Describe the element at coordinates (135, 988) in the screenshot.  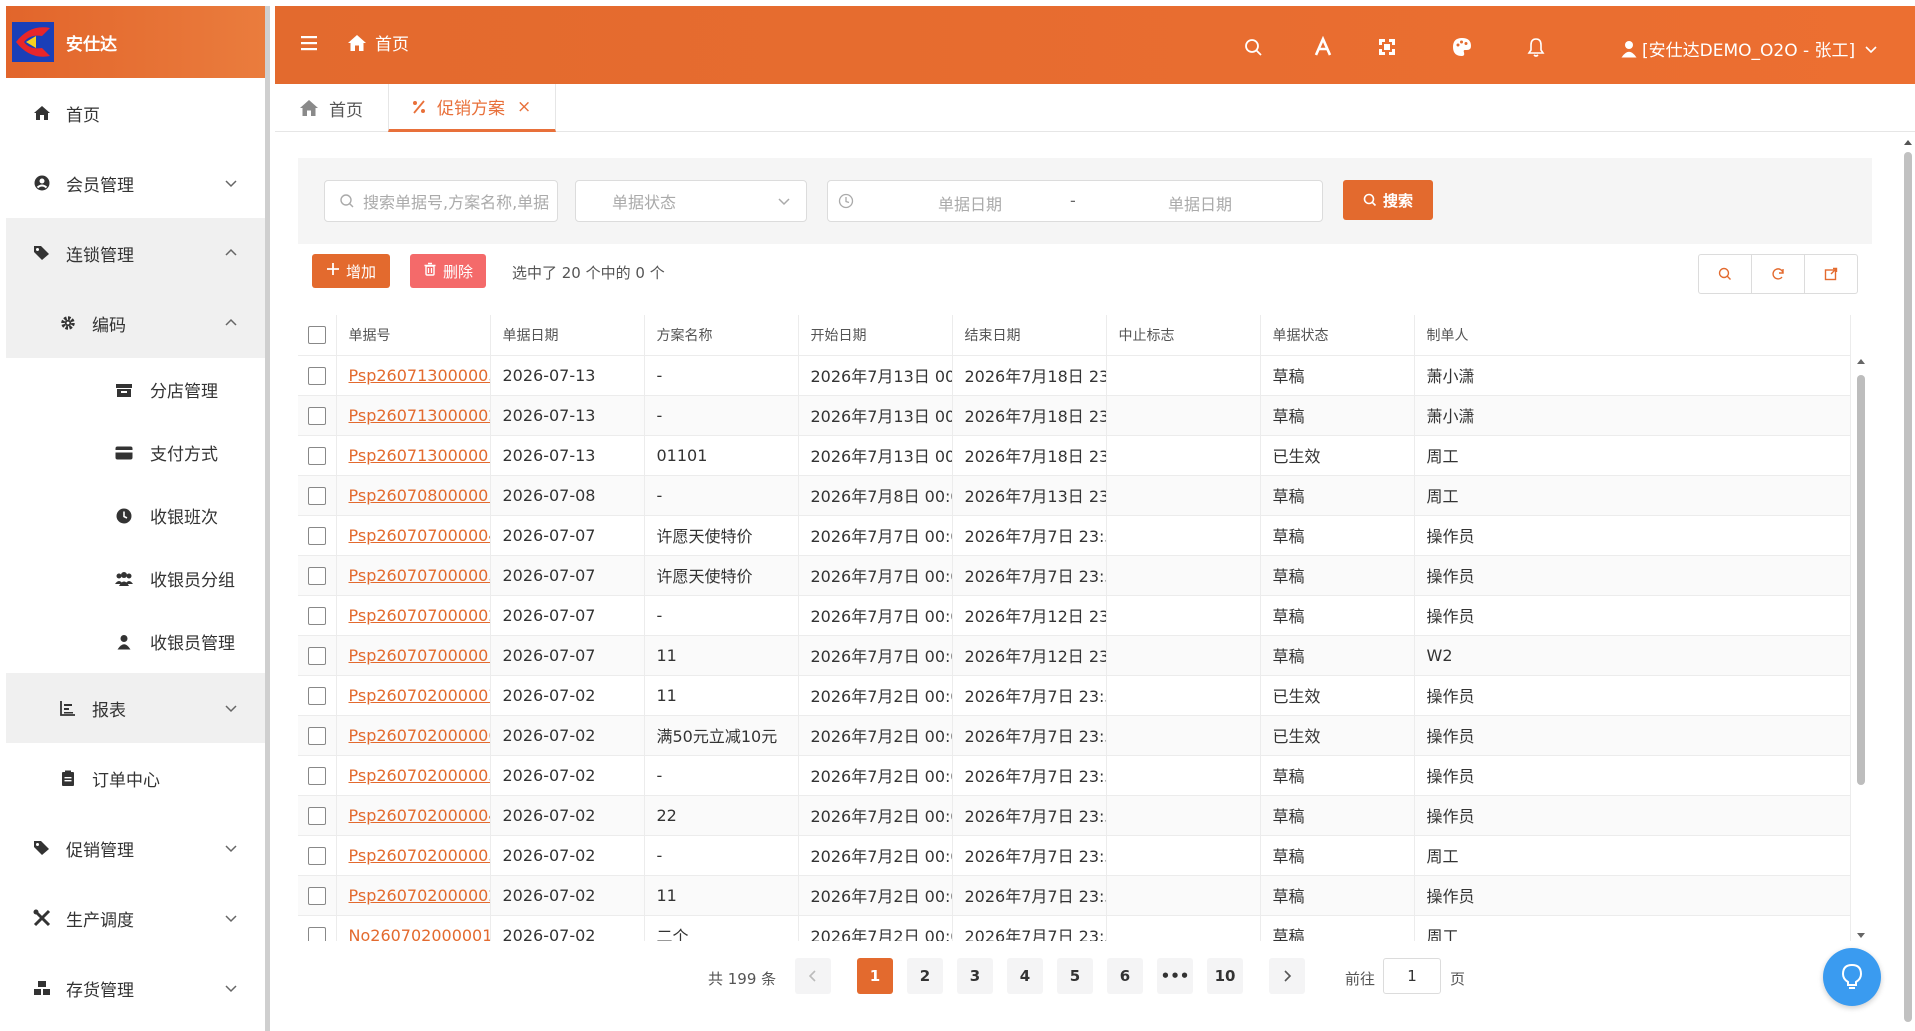
I see `sidebar-item-inventory: 存货管理` at that location.